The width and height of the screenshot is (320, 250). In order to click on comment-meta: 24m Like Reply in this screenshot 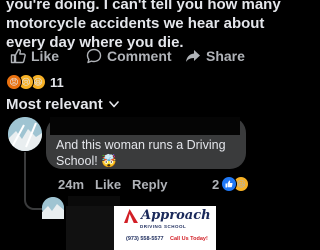, I will do `click(112, 184)`.